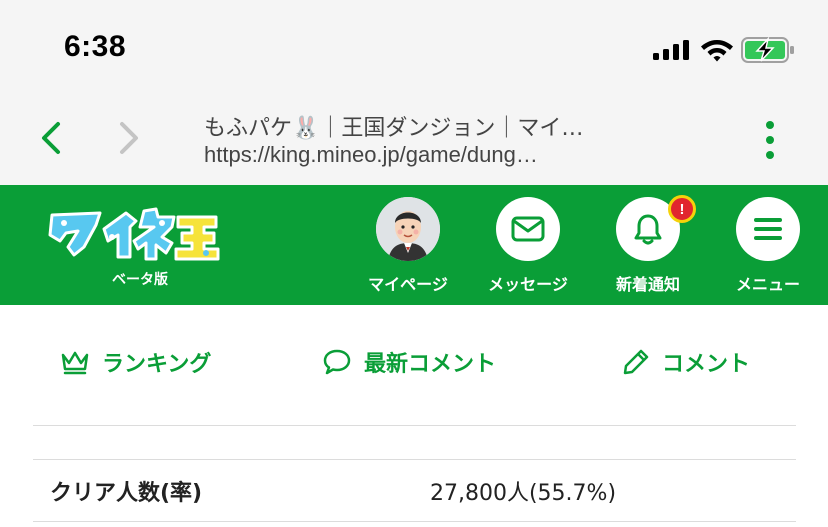 Image resolution: width=828 pixels, height=527 pixels. Describe the element at coordinates (523, 493) in the screenshot. I see `clear-count-value: 27,800人(55.7%)` at that location.